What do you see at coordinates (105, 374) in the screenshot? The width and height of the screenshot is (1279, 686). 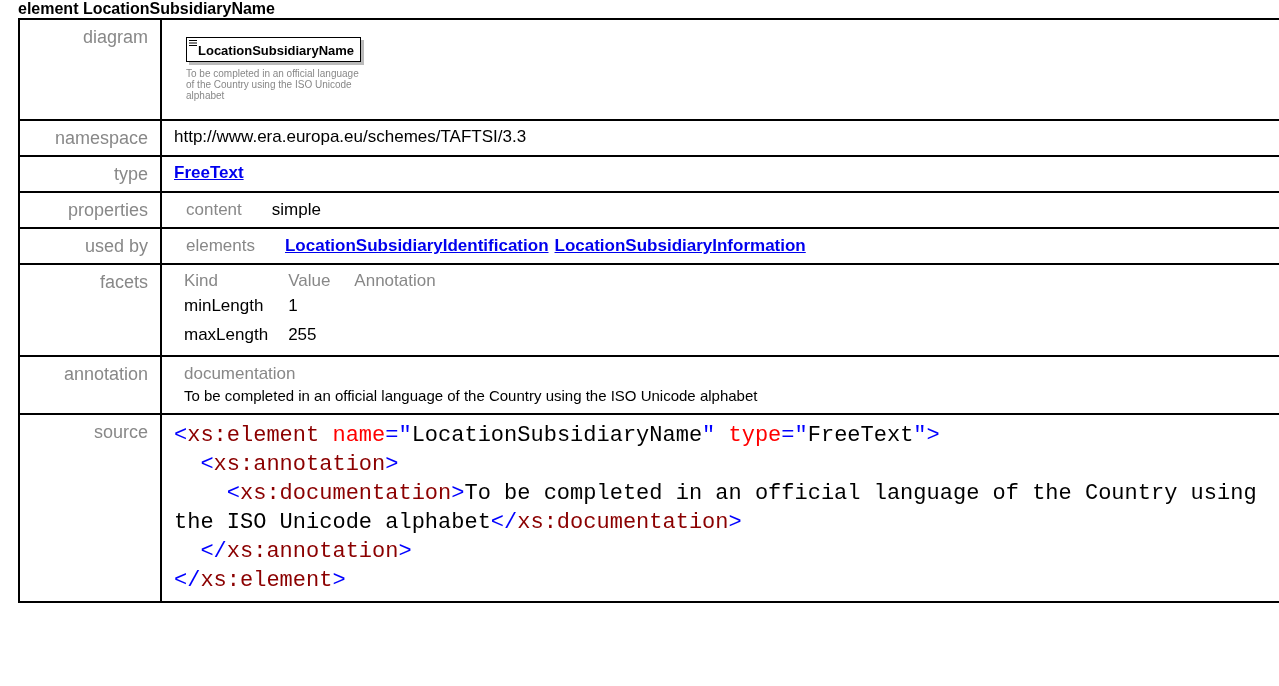 I see `row-label: annotation` at bounding box center [105, 374].